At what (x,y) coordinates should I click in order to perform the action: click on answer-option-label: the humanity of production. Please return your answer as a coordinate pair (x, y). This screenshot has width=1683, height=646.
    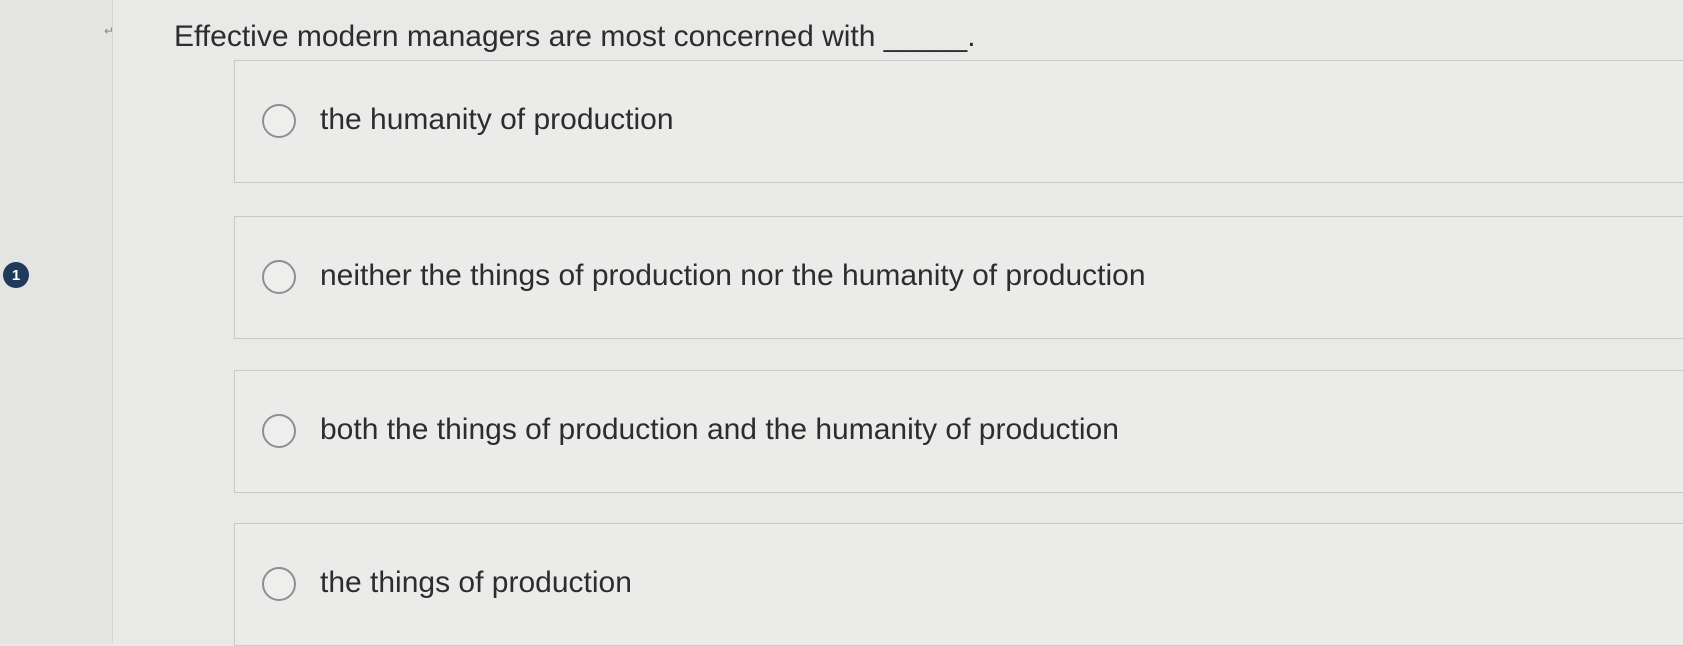
    Looking at the image, I should click on (497, 119).